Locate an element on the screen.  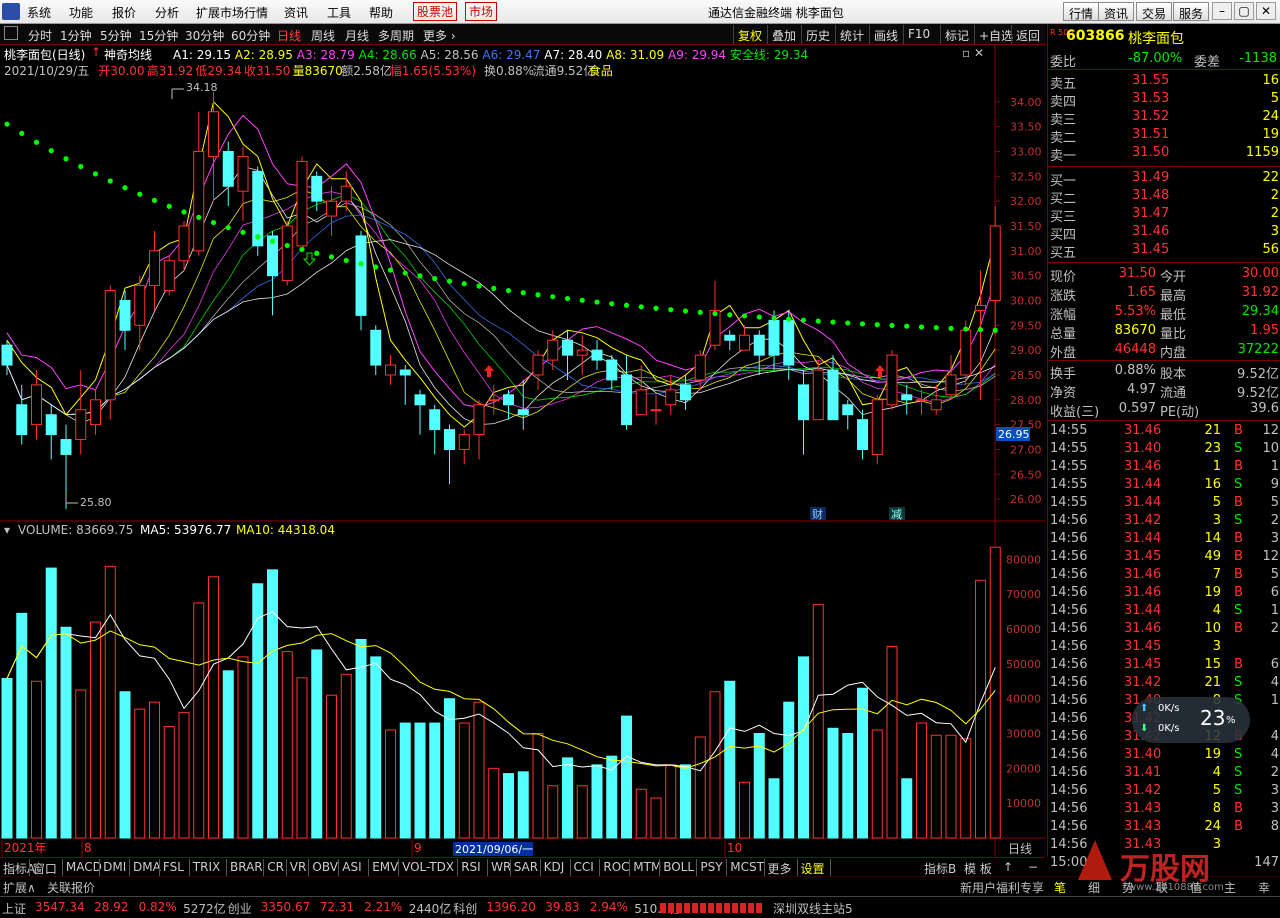
maximize-icon: ▢ is located at coordinates (1244, 11).